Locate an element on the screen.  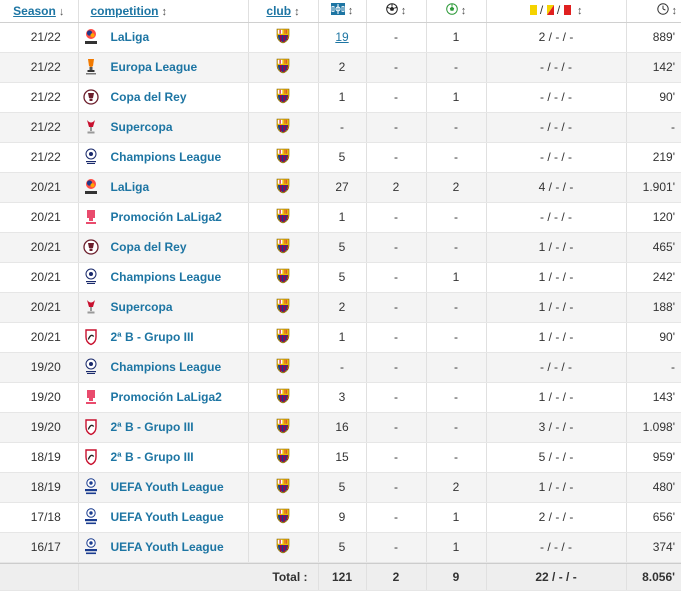
cards-header: / / ↕ is located at coordinates (555, 11).